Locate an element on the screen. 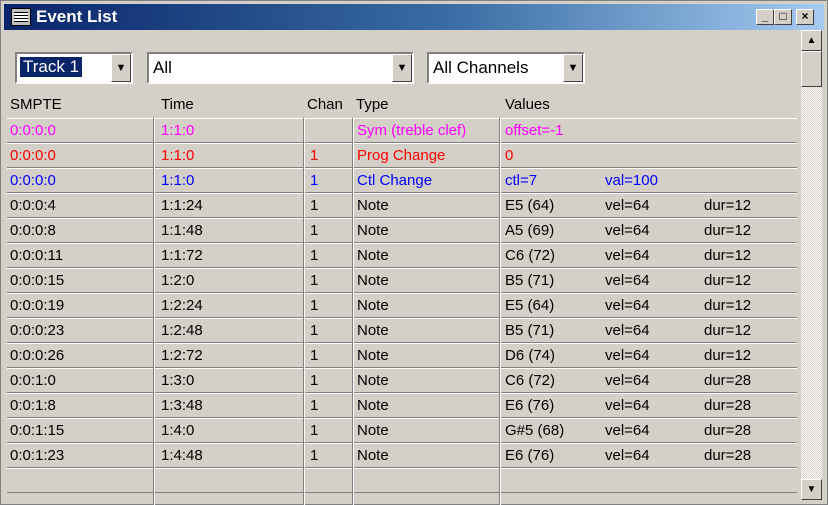 The width and height of the screenshot is (828, 505). channels-select: All Channels ▼ is located at coordinates (506, 68).